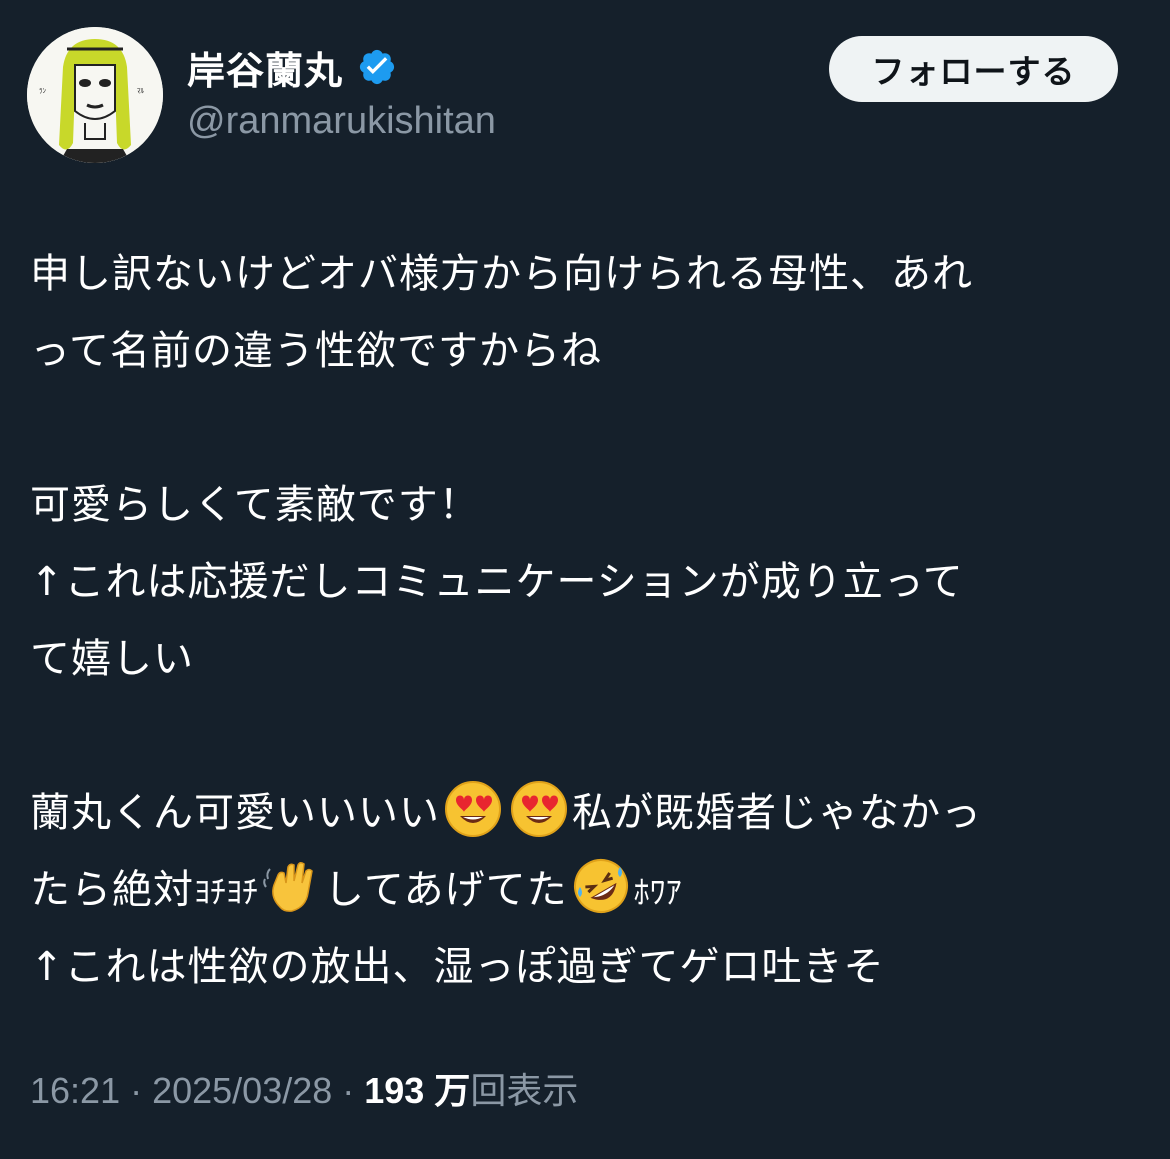 The width and height of the screenshot is (1170, 1159). I want to click on tweet-text-segment: してあげてた, so click(446, 890).